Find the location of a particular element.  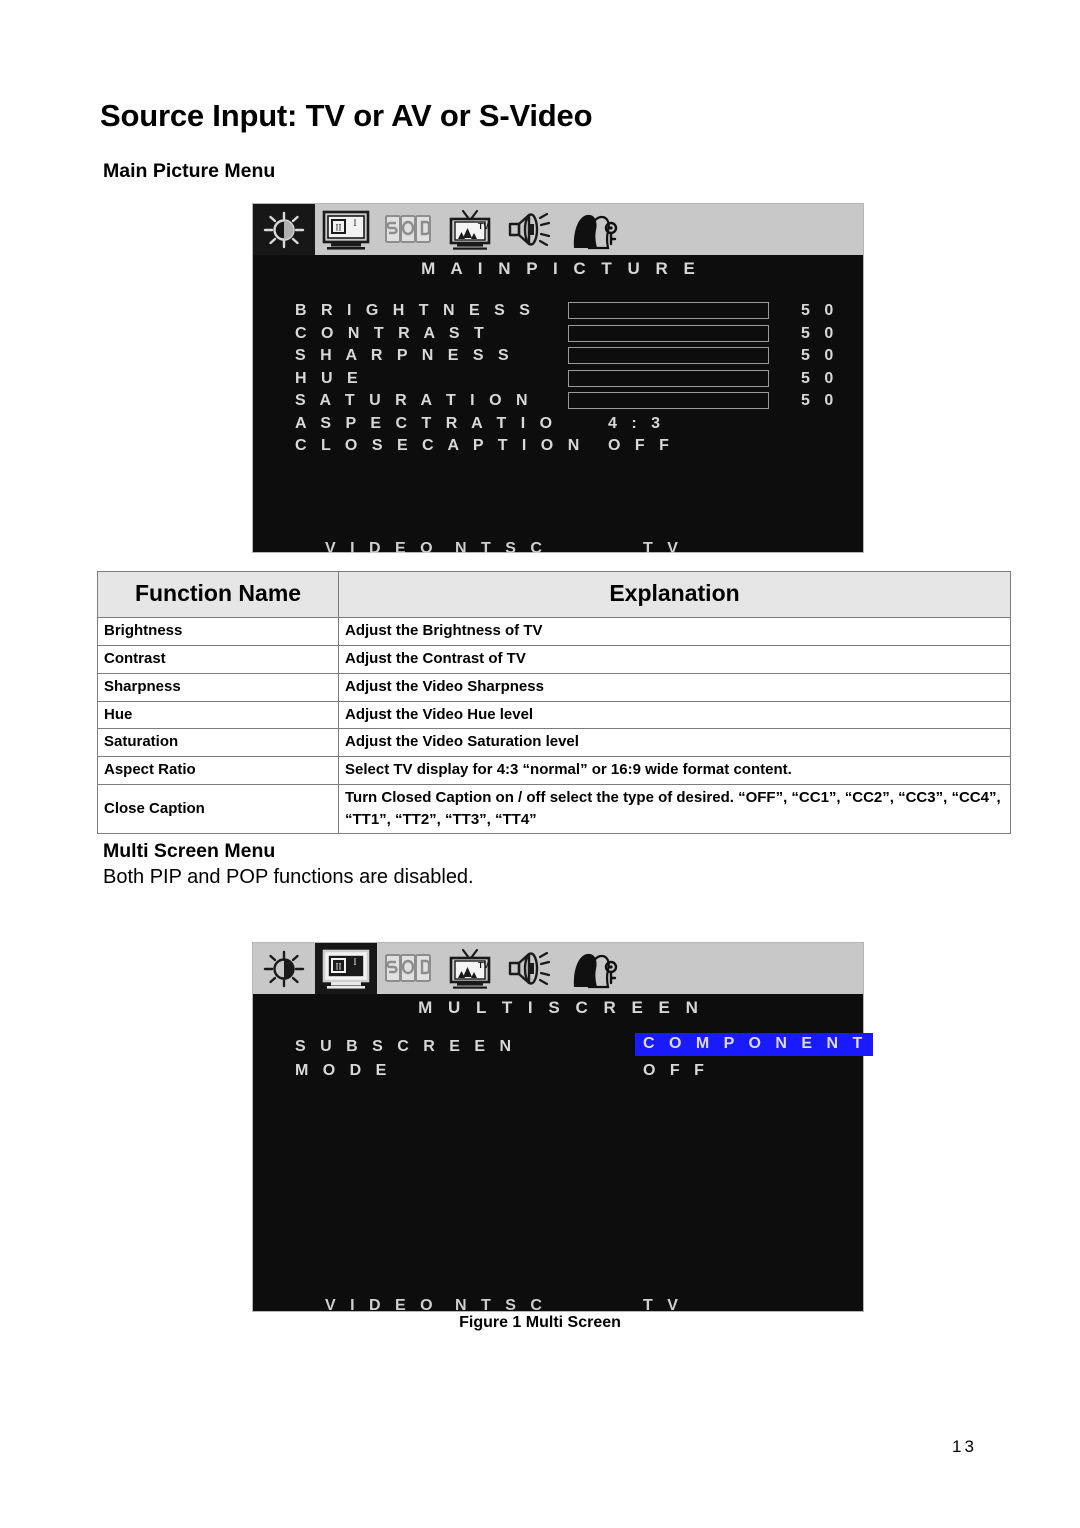

osd-label-aspect-ratio: A S P E C T R A T I O is located at coordinates (426, 423).